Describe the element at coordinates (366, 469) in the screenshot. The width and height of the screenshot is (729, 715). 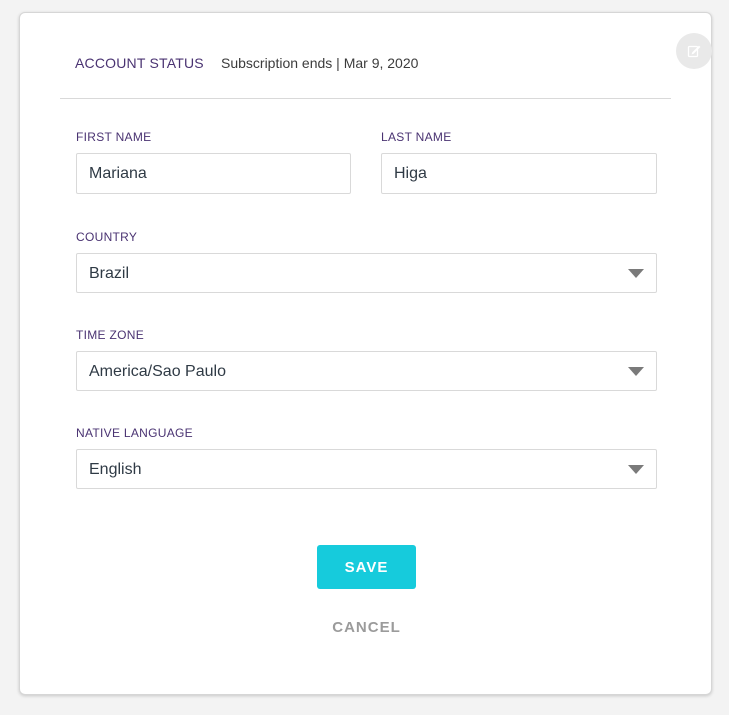
I see `native-language-select: English` at that location.